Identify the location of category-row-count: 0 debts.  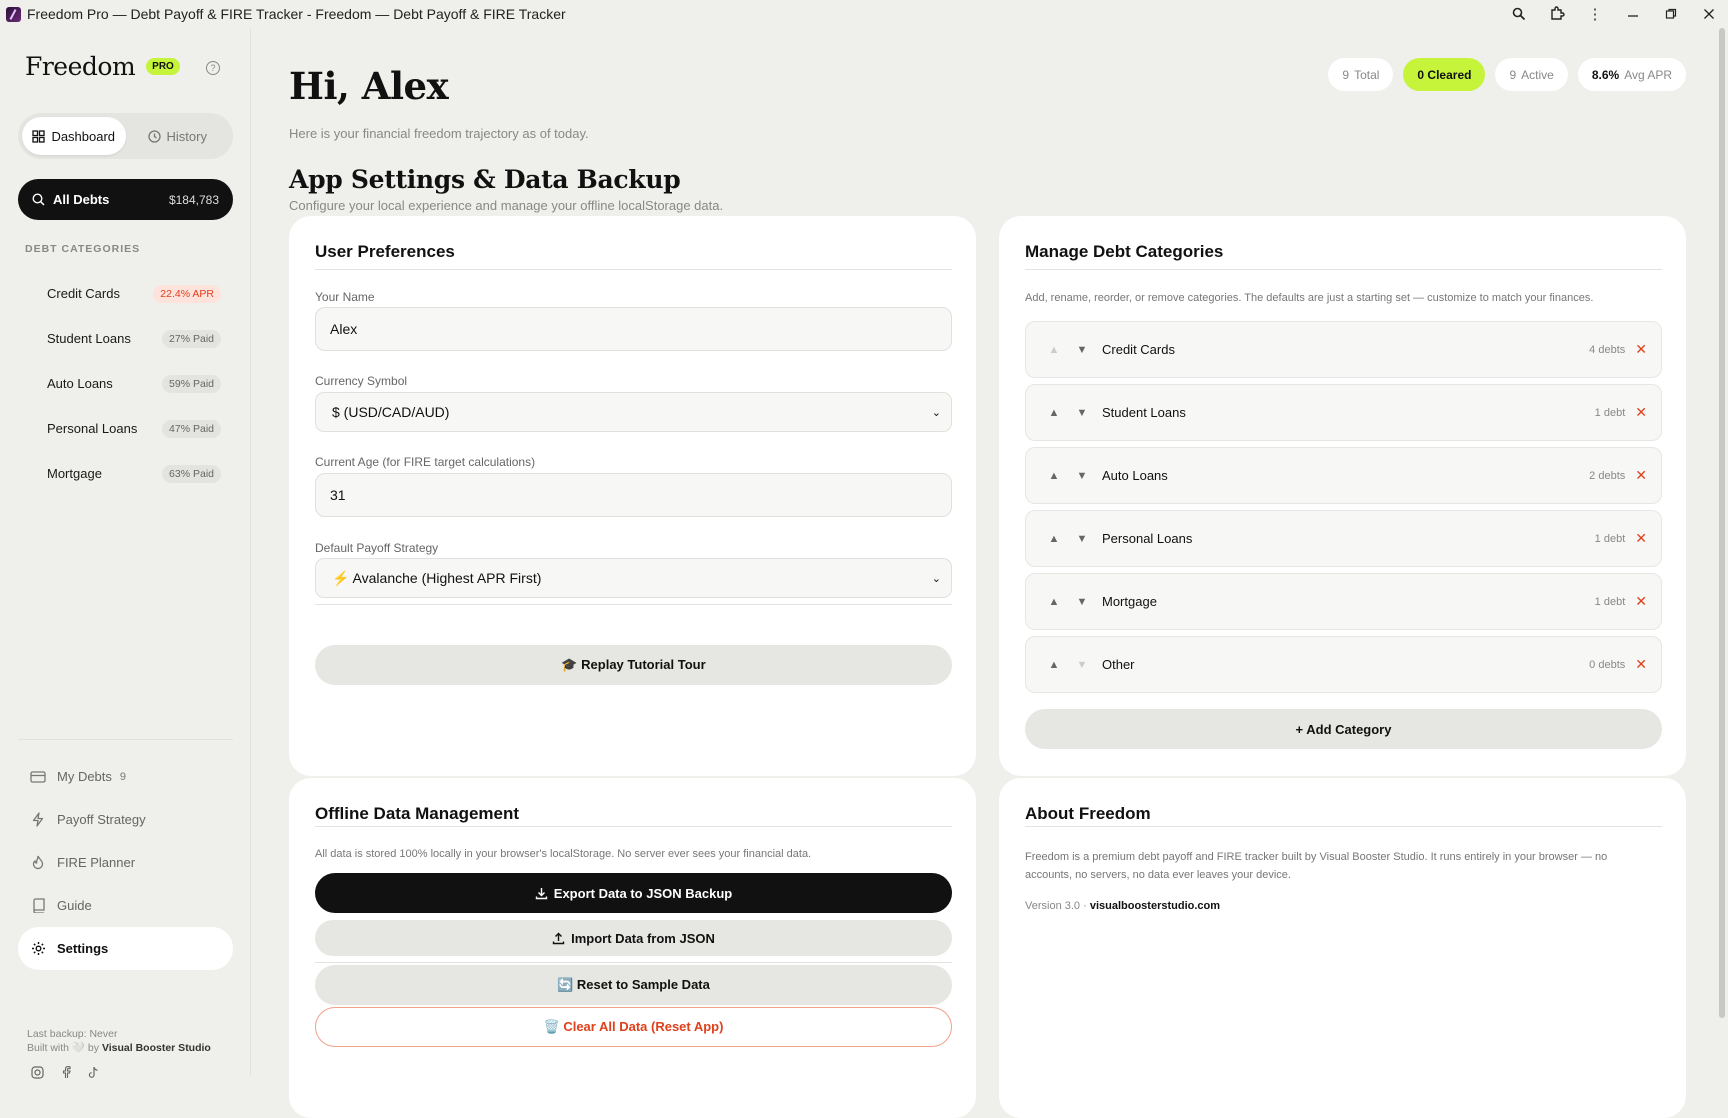
(1607, 664).